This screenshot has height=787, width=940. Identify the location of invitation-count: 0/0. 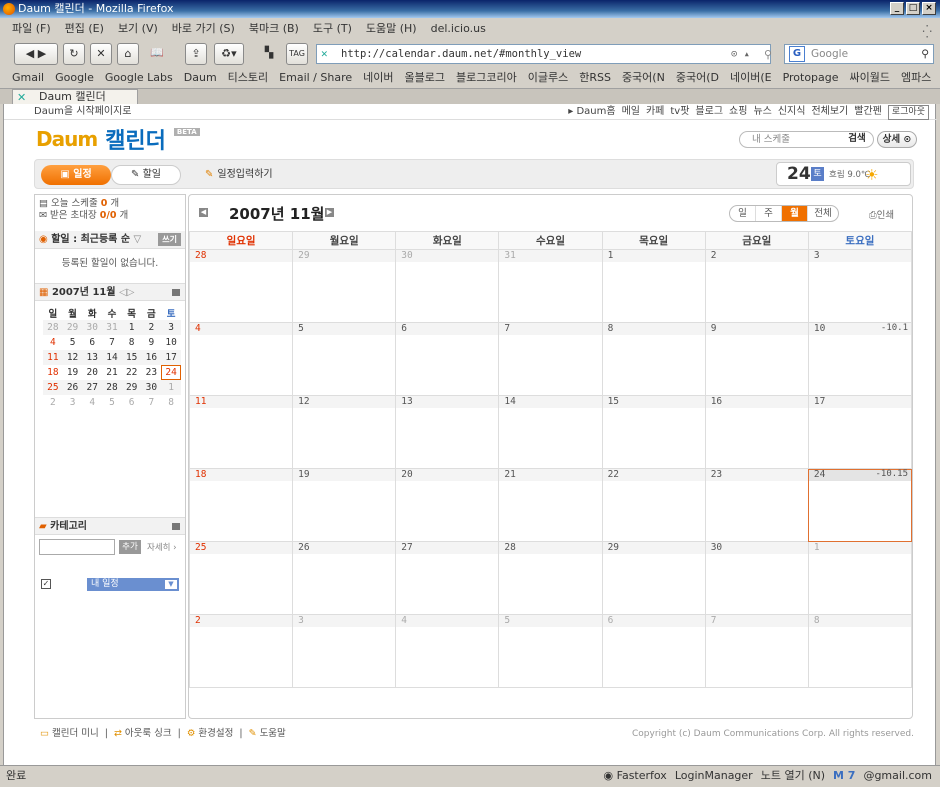
(108, 215).